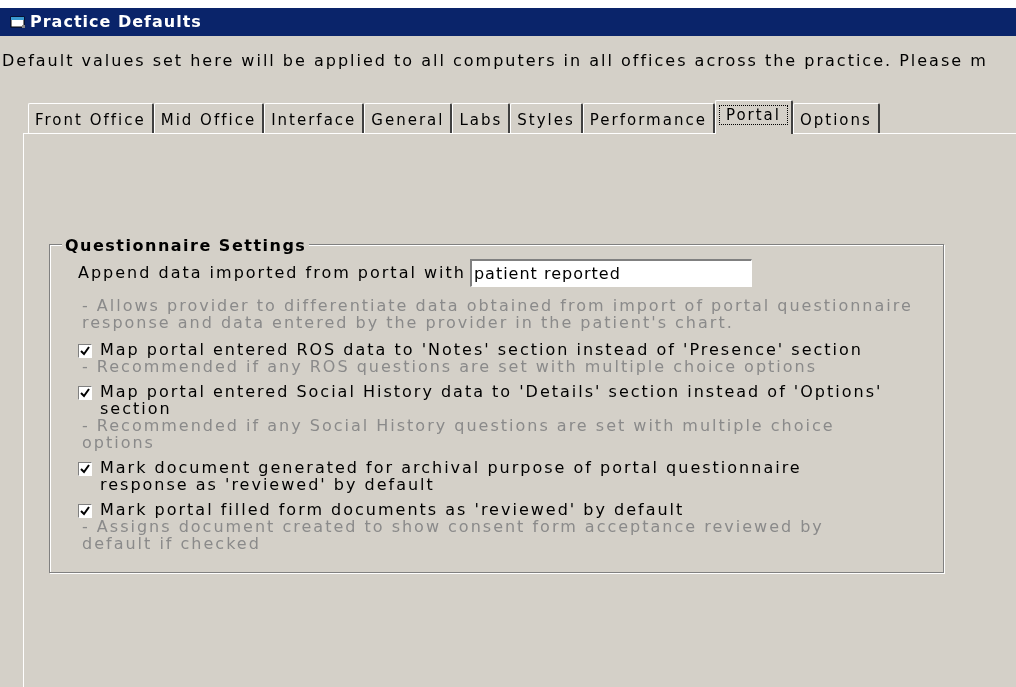 The height and width of the screenshot is (687, 1016). I want to click on tab: Options, so click(836, 118).